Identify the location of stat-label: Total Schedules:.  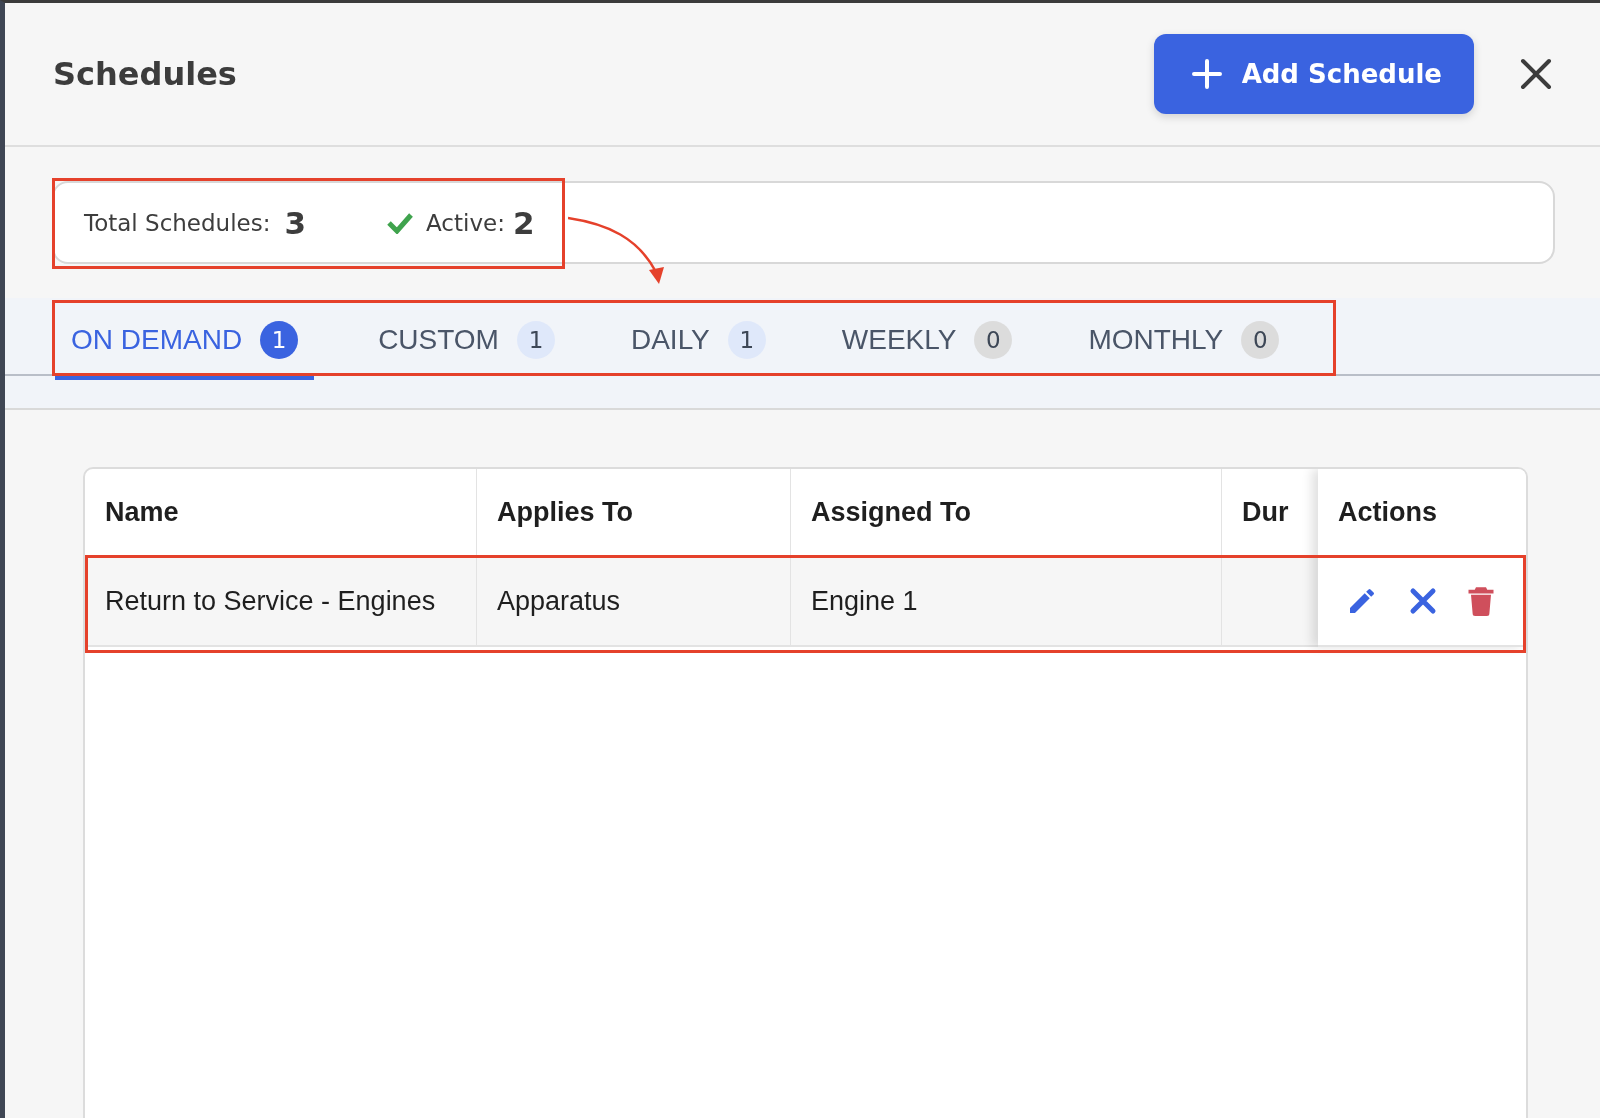
(177, 222).